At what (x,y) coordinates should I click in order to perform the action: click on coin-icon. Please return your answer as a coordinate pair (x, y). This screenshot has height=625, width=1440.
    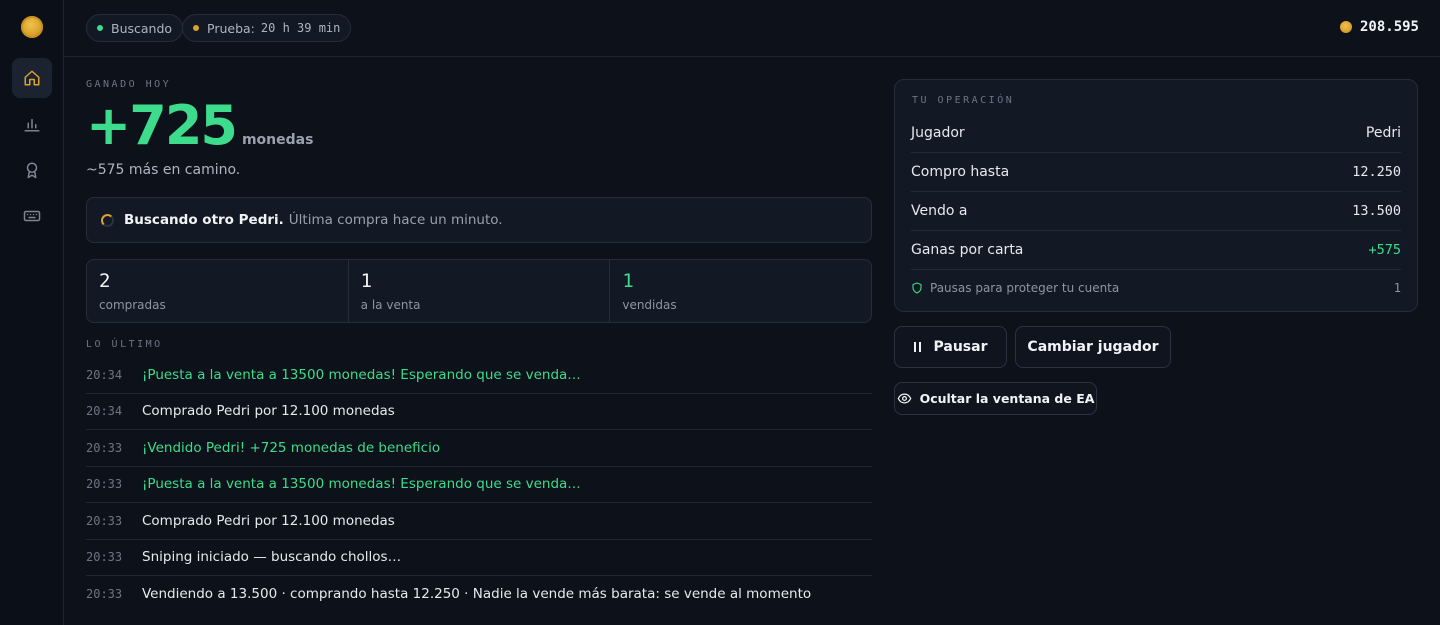
    Looking at the image, I should click on (1345, 27).